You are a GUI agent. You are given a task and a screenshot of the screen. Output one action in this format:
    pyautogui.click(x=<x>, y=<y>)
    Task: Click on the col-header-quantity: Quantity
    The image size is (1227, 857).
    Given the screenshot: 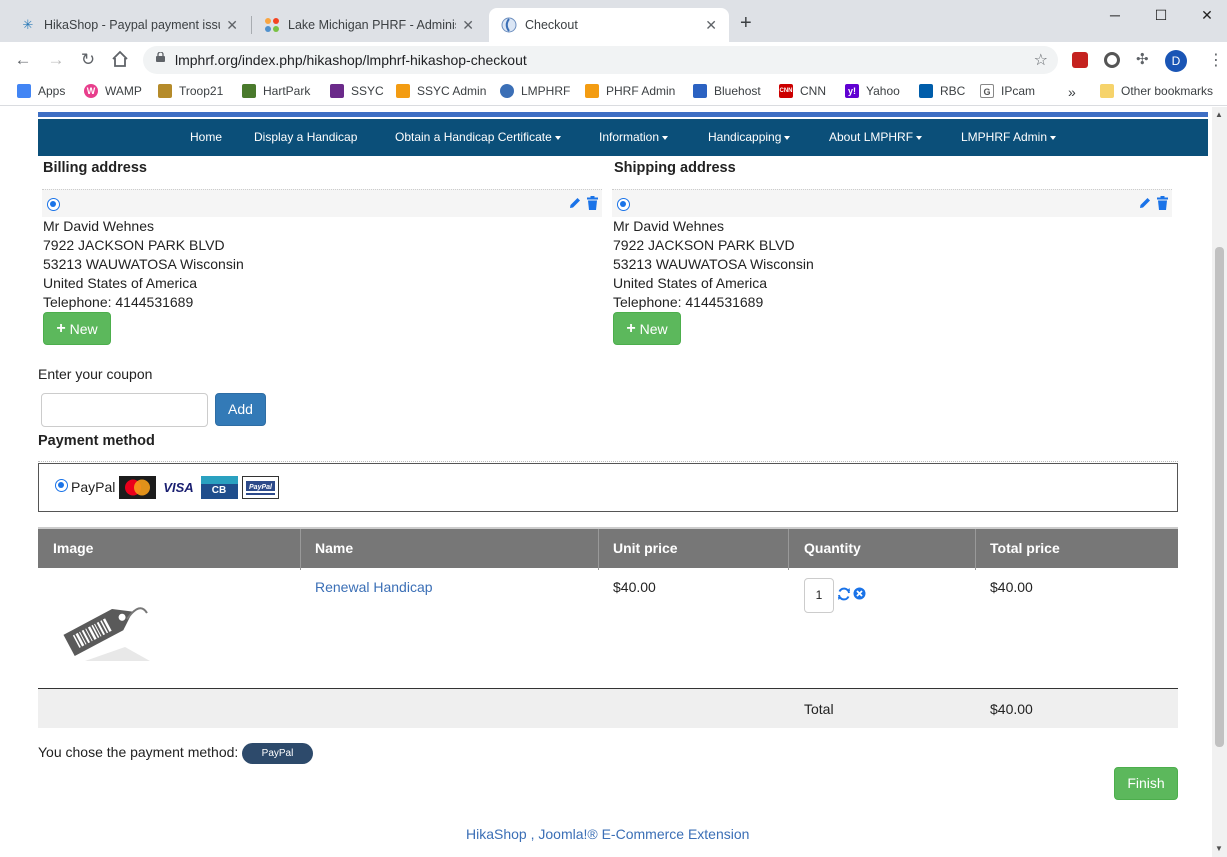 What is the action you would take?
    pyautogui.click(x=832, y=548)
    